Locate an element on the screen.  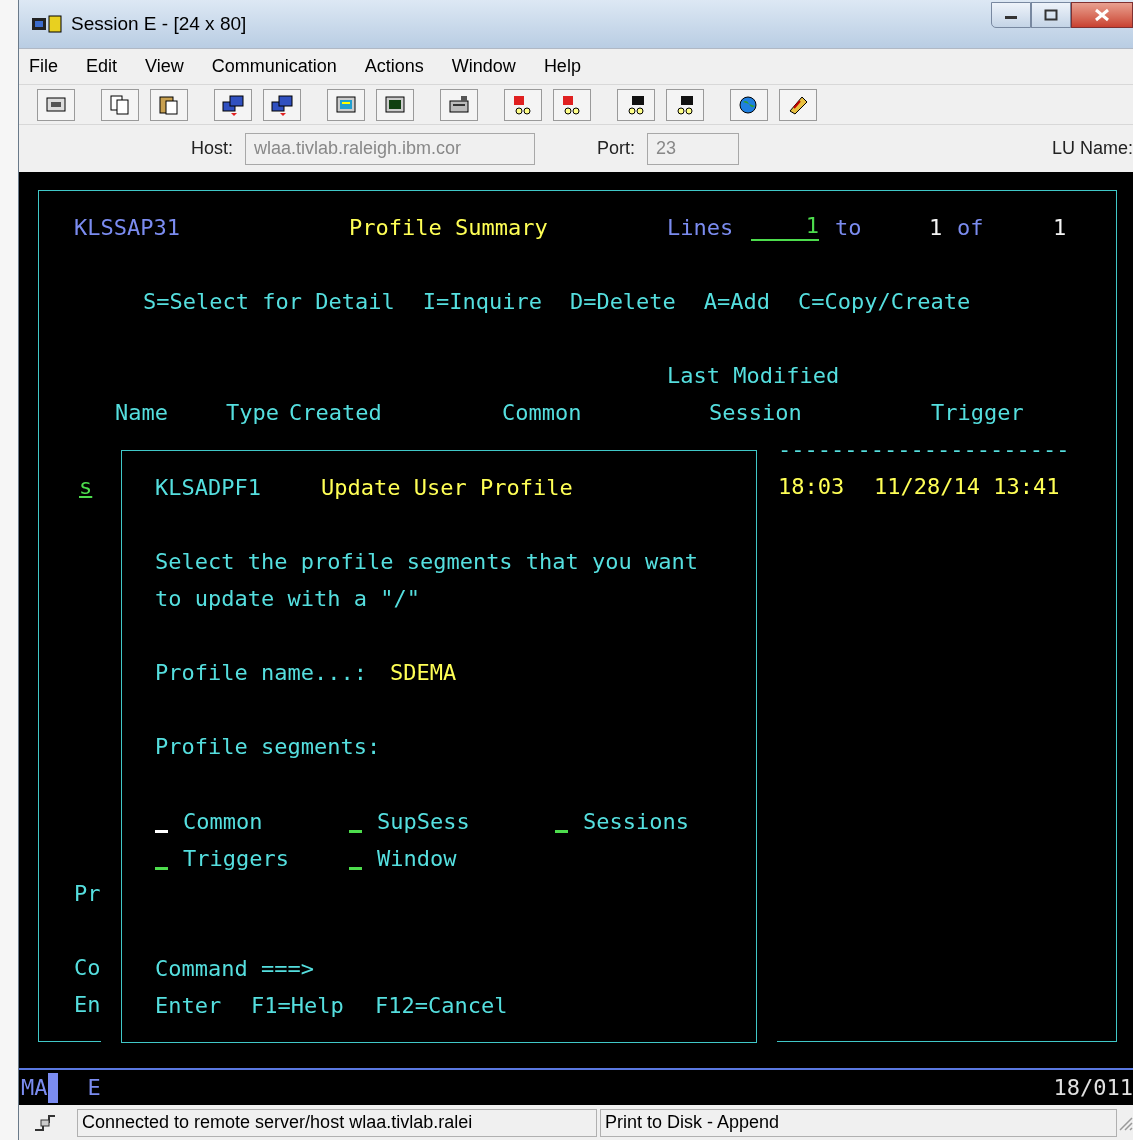
lines-label: Lines is located at coordinates (700, 227).